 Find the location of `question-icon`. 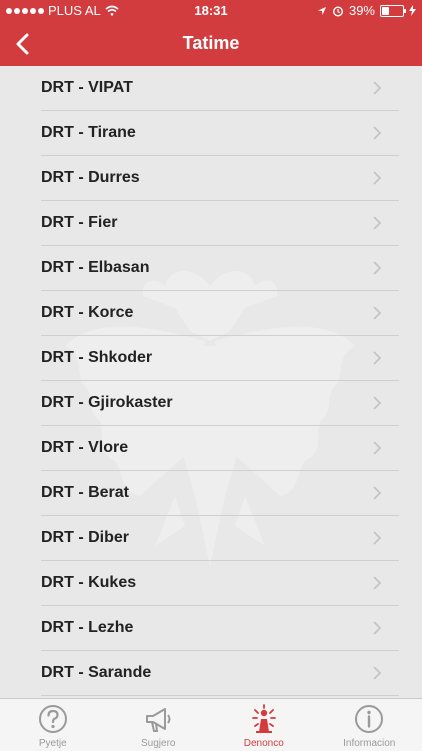

question-icon is located at coordinates (53, 719).